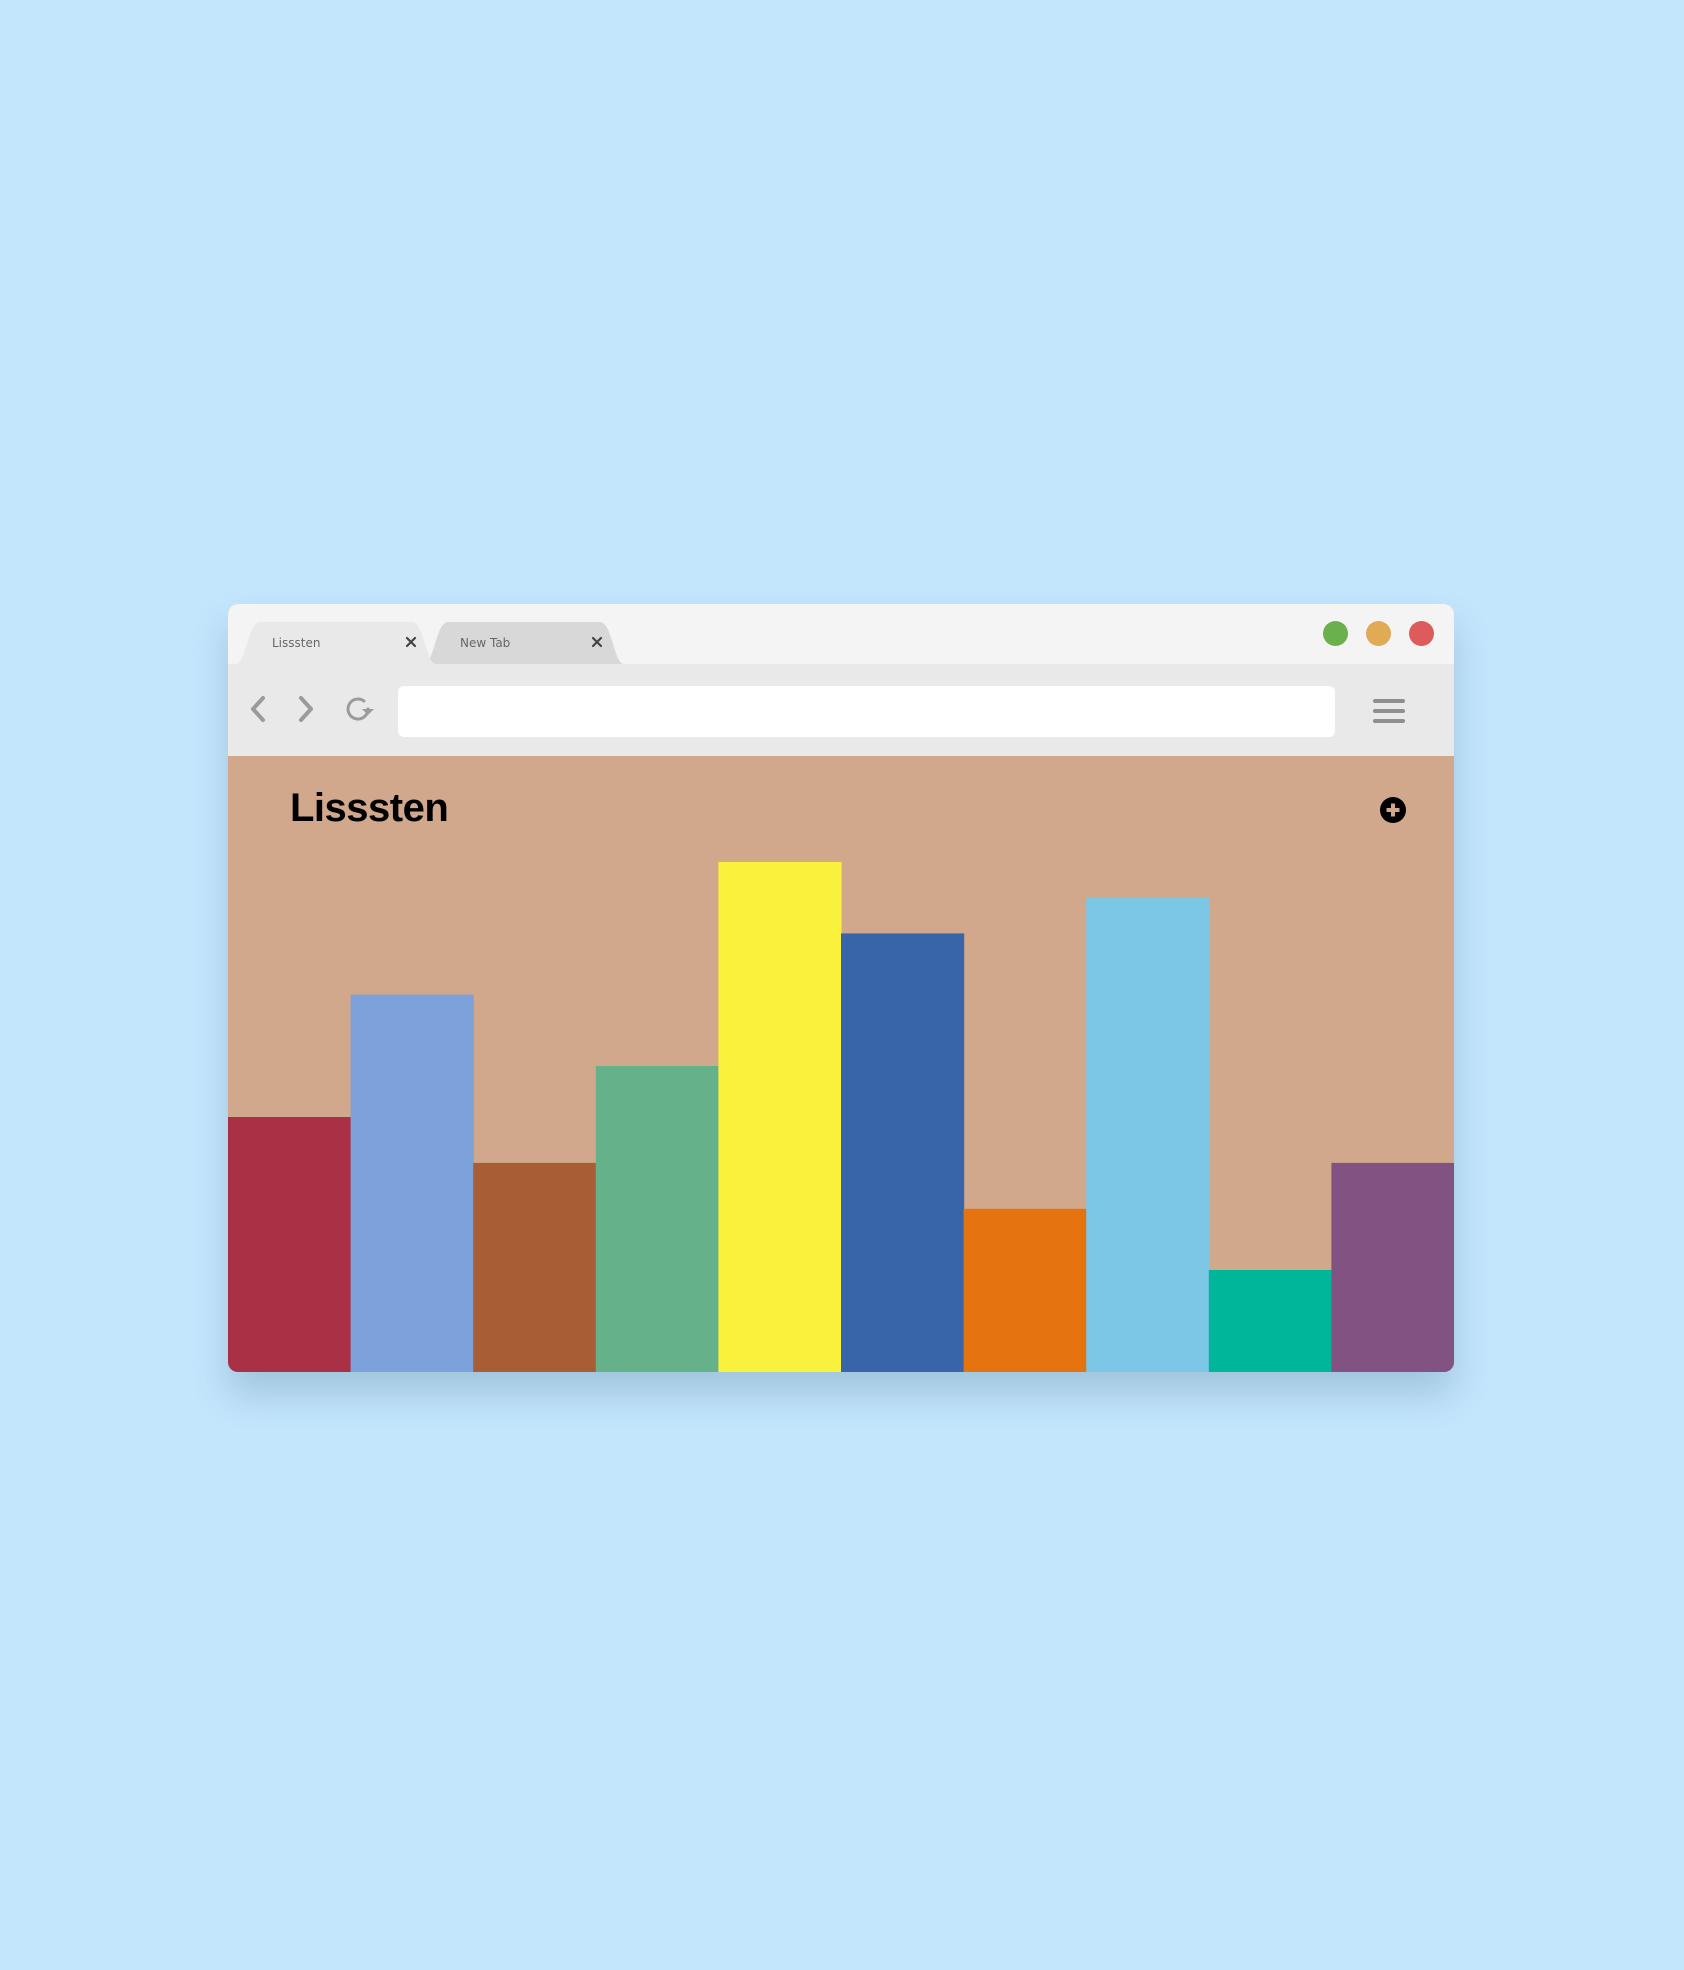 This screenshot has width=1684, height=1970. Describe the element at coordinates (305, 709) in the screenshot. I see `chevron-right-icon` at that location.